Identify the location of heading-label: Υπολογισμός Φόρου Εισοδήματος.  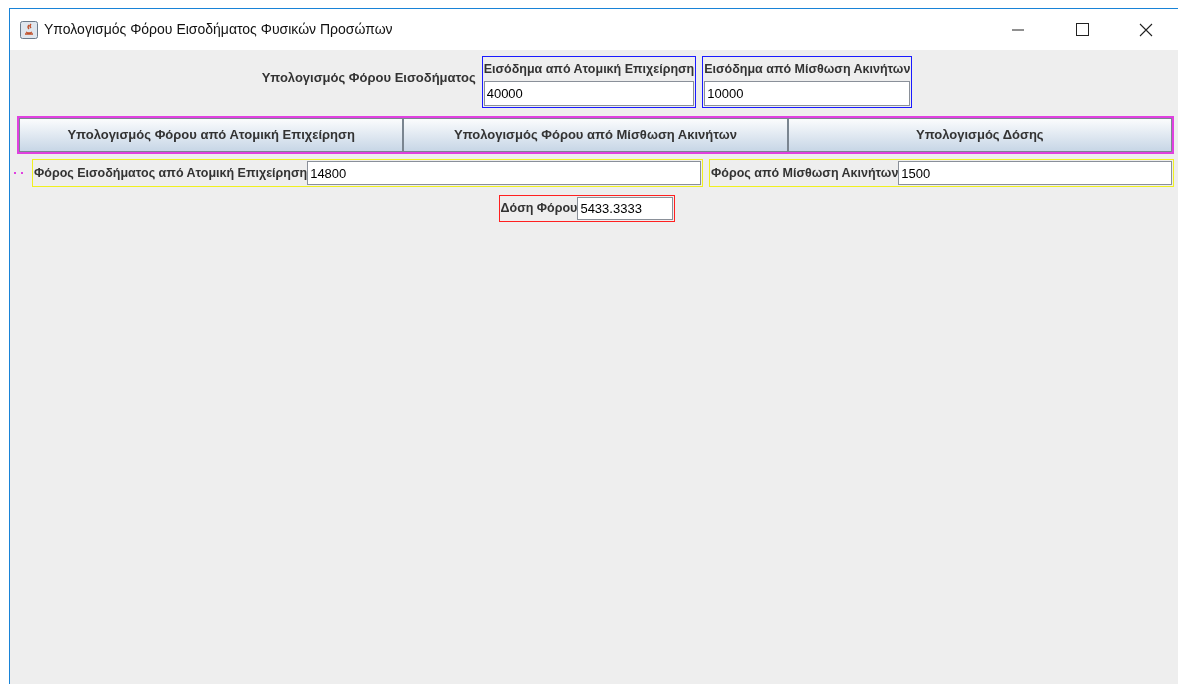
(368, 78).